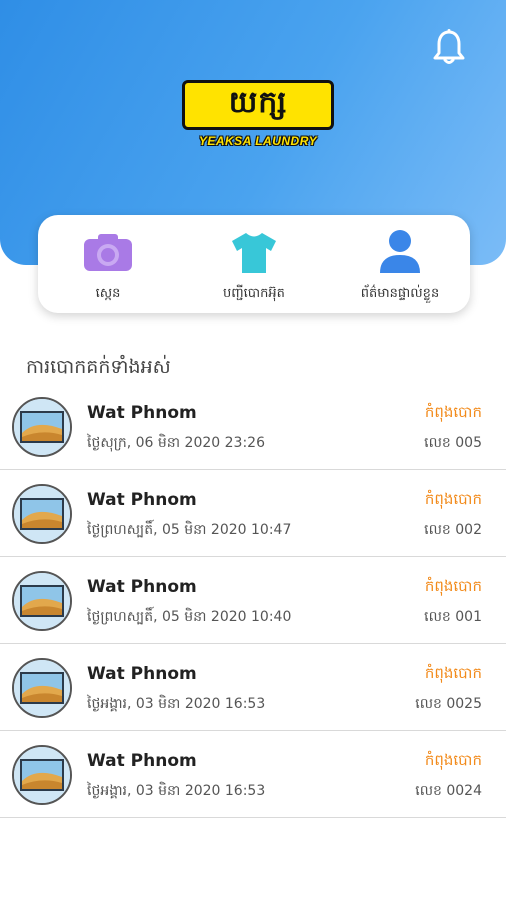 The height and width of the screenshot is (900, 506). What do you see at coordinates (254, 253) in the screenshot?
I see `shirt-icon` at bounding box center [254, 253].